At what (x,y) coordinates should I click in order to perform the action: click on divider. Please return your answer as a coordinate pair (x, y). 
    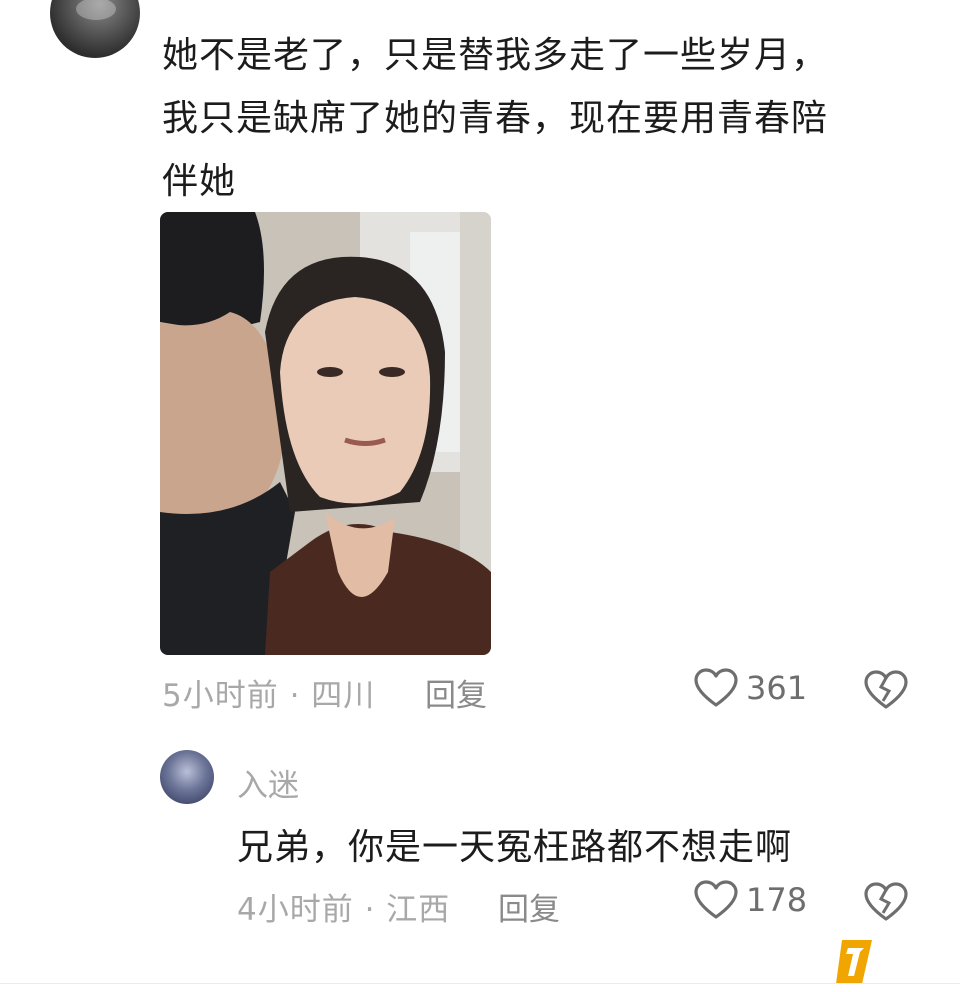
    Looking at the image, I should click on (480, 983).